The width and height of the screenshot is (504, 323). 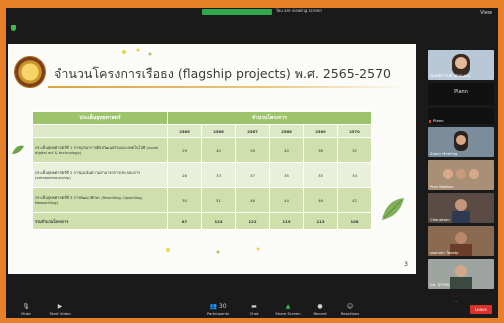 What do you see at coordinates (461, 142) in the screenshot?
I see `participant-tile: Zoom Meeting` at bounding box center [461, 142].